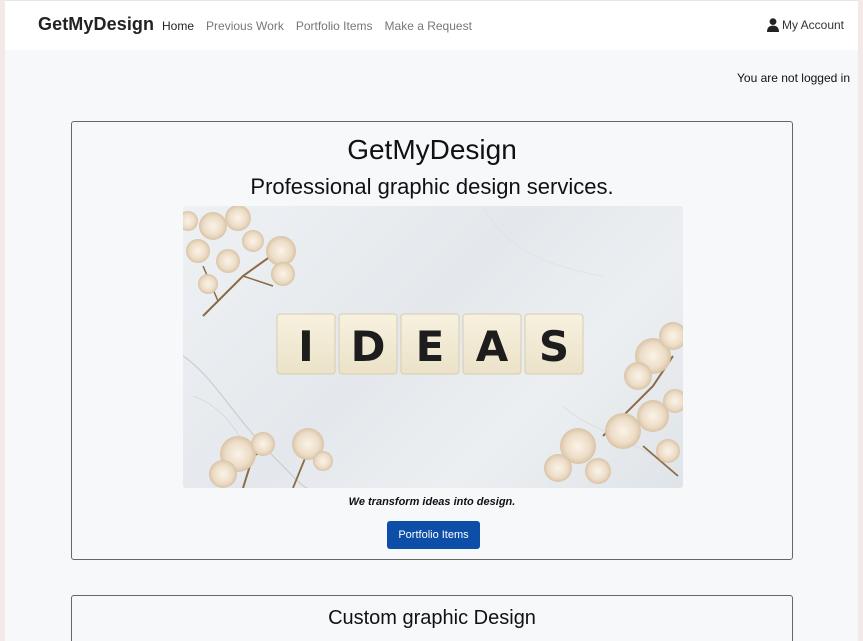  What do you see at coordinates (554, 346) in the screenshot?
I see `tile-letter-5: S` at bounding box center [554, 346].